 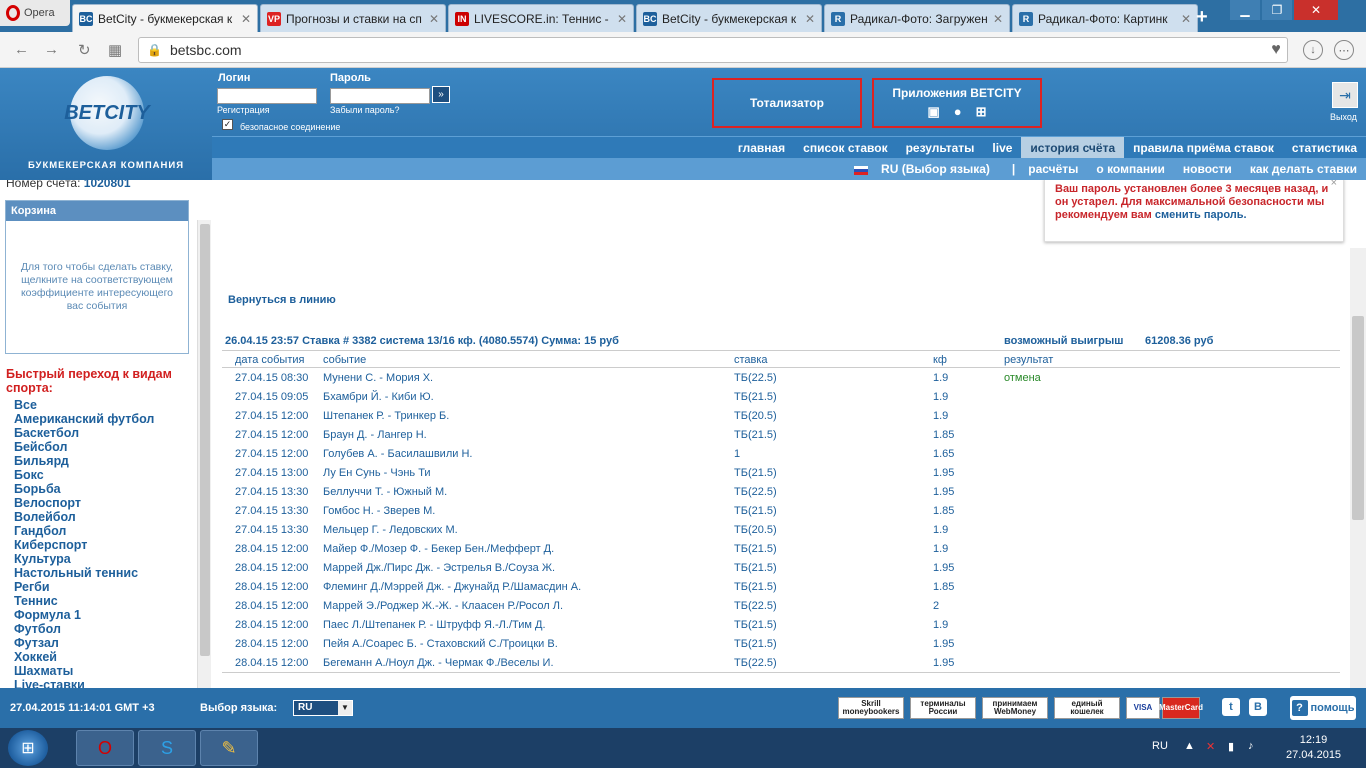 What do you see at coordinates (761, 148) in the screenshot?
I see `menu-item: главная` at bounding box center [761, 148].